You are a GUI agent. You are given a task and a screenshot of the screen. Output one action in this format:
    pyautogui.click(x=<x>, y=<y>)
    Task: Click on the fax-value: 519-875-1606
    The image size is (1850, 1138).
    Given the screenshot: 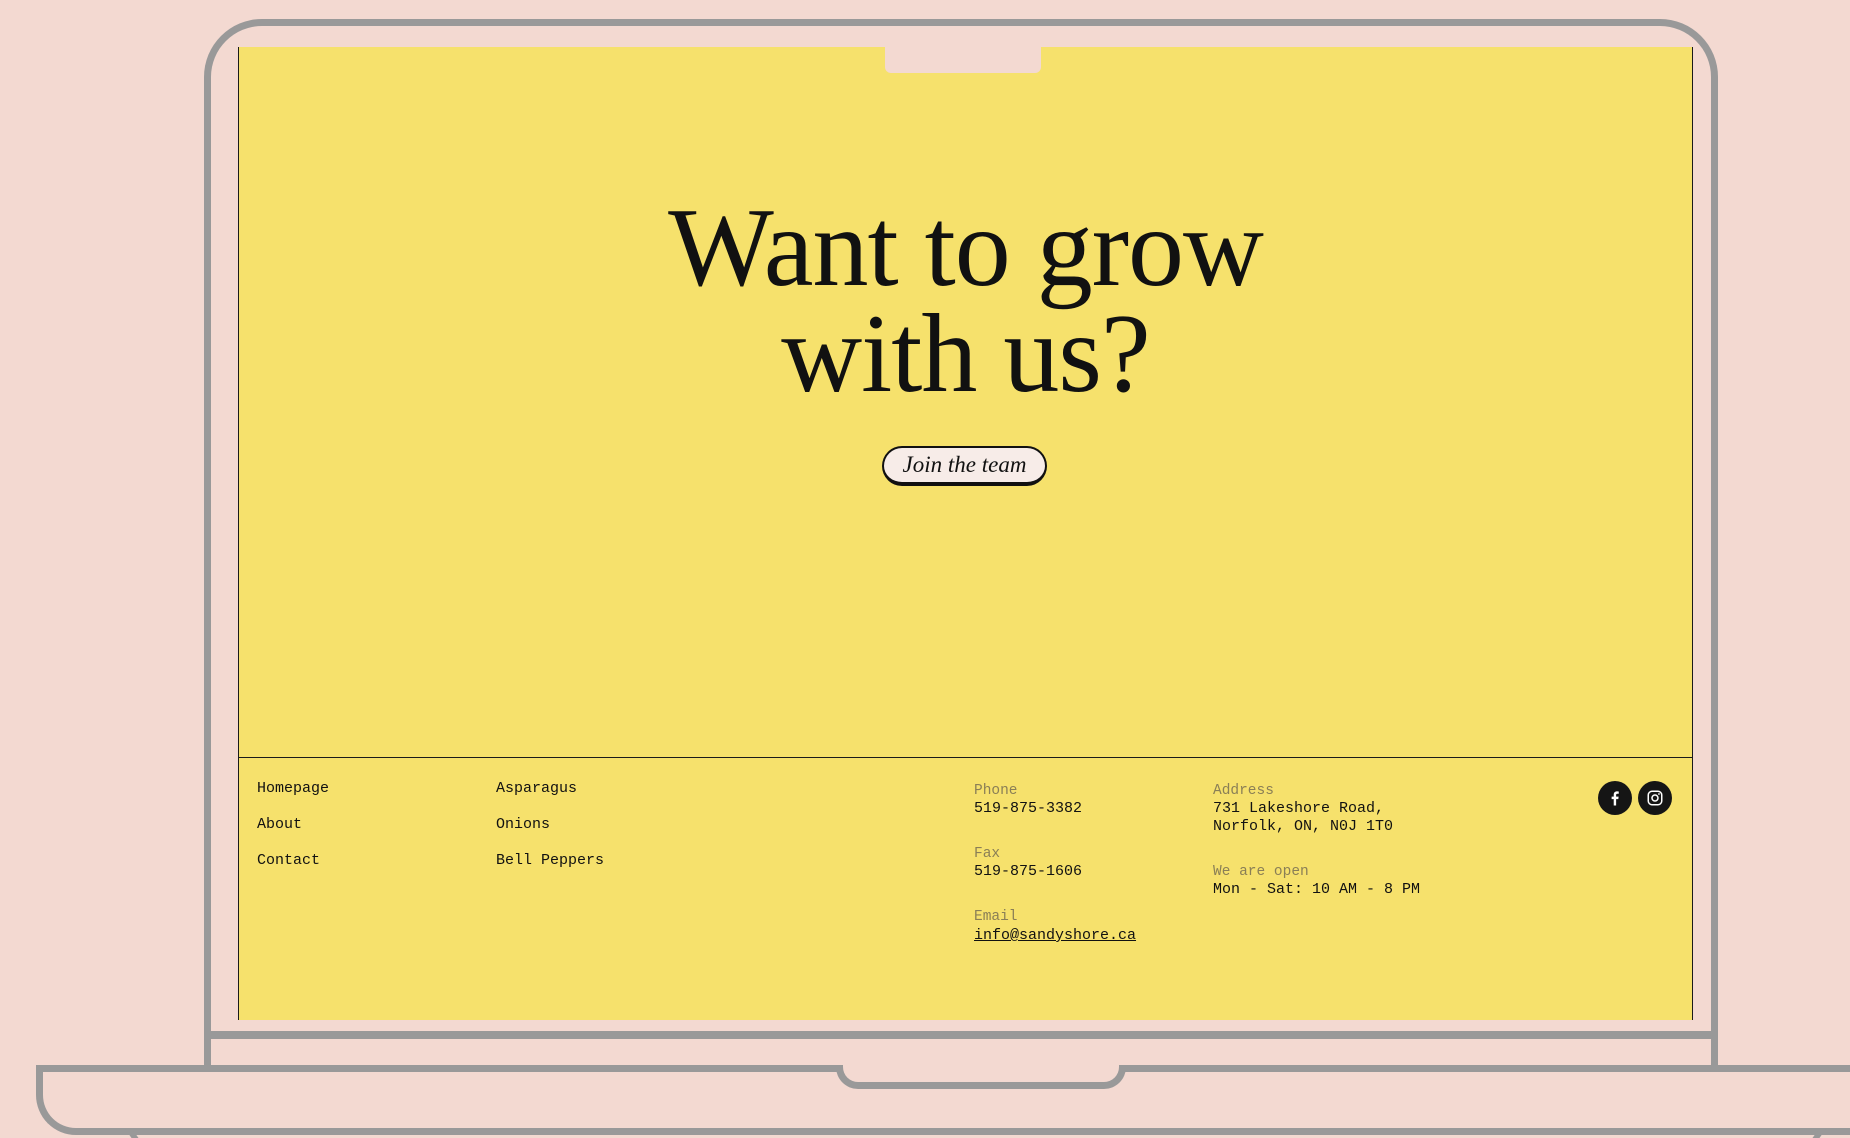 What is the action you would take?
    pyautogui.click(x=1028, y=871)
    